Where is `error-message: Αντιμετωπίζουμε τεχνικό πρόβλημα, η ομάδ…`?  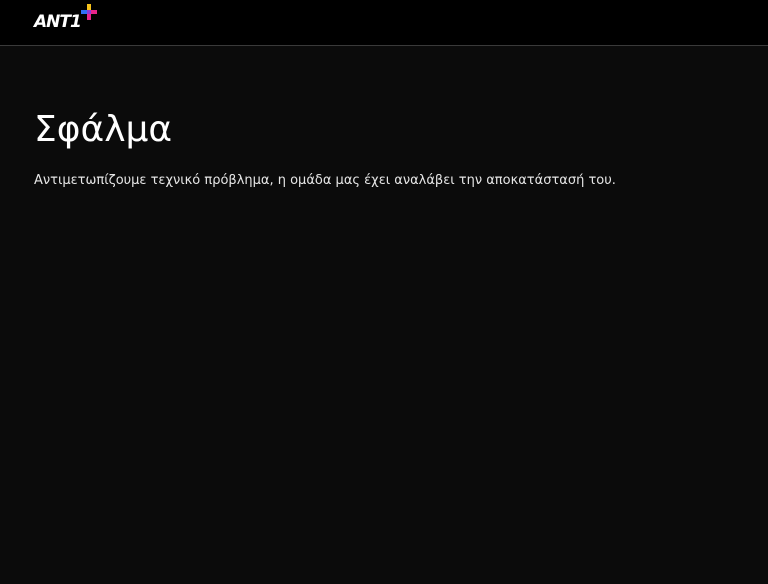 error-message: Αντιμετωπίζουμε τεχνικό πρόβλημα, η ομάδ… is located at coordinates (325, 180).